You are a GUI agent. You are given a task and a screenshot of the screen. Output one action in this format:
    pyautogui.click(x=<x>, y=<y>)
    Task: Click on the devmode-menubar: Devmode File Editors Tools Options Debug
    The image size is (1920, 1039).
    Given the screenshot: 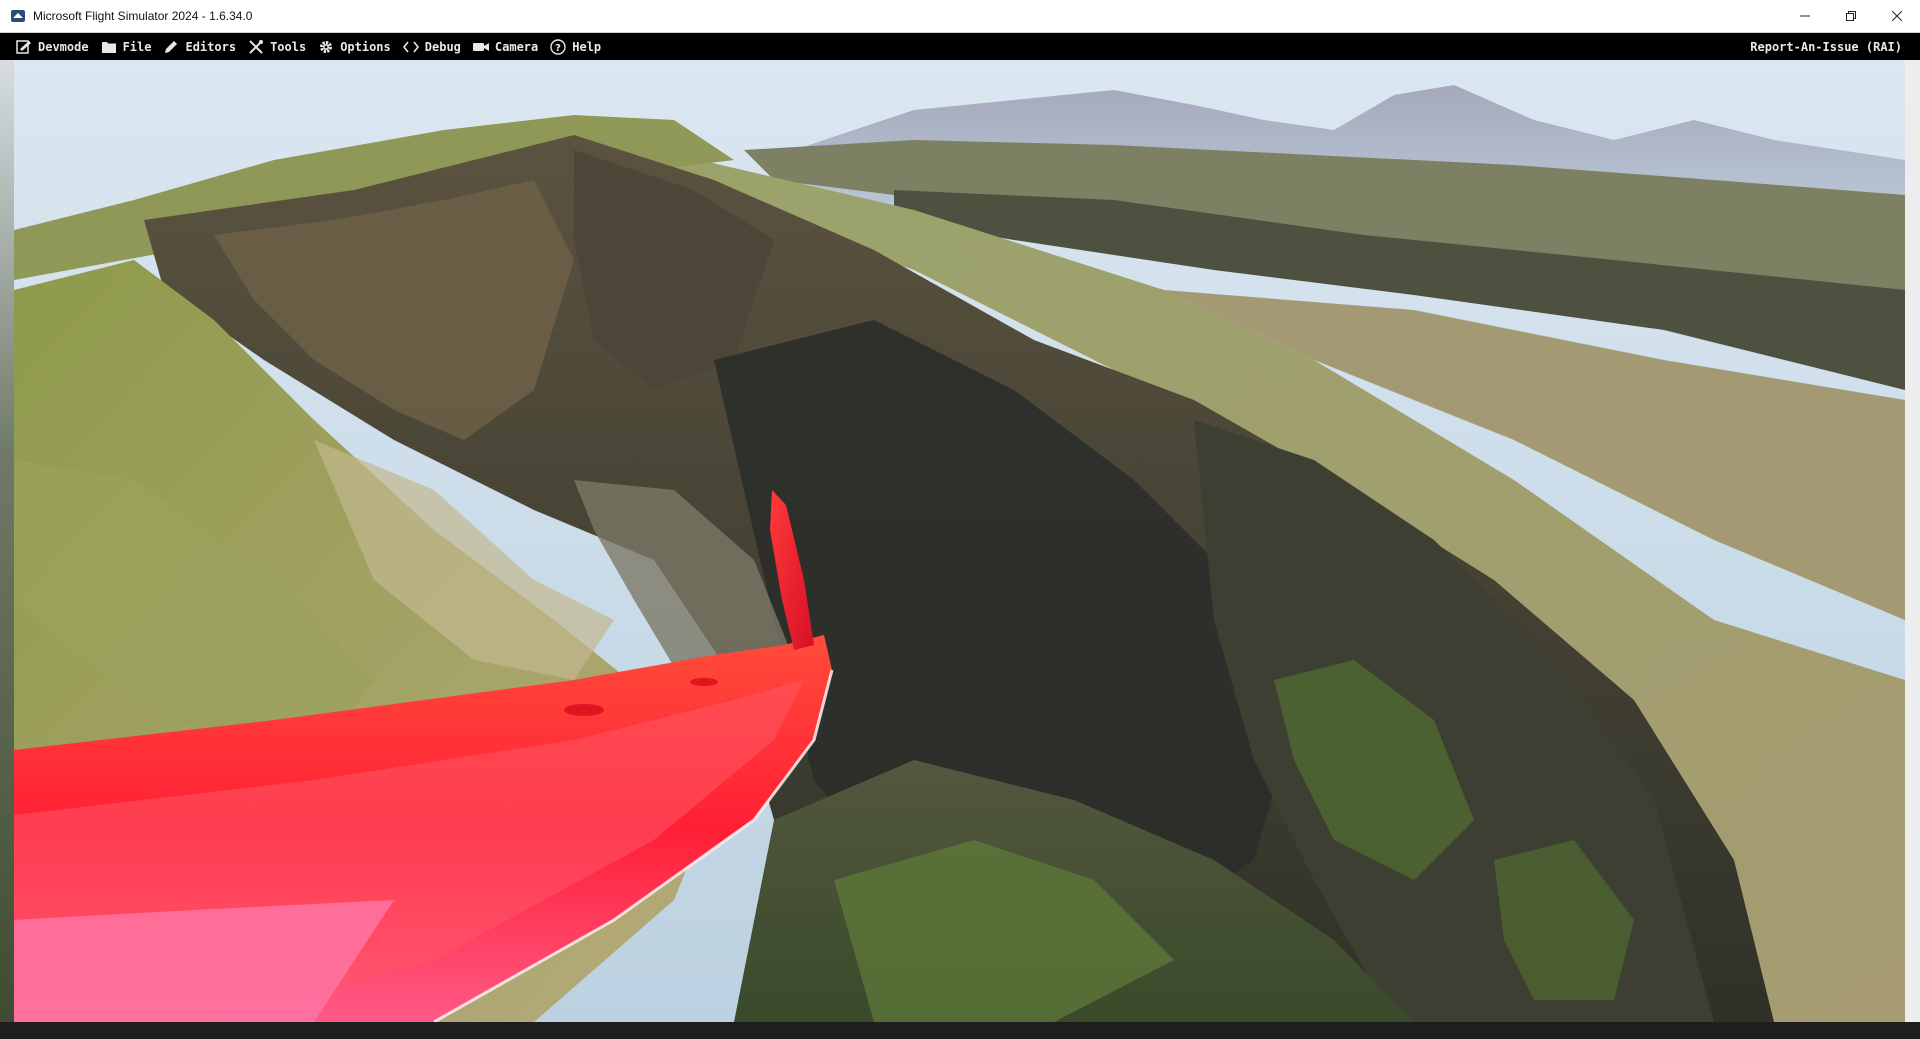 What is the action you would take?
    pyautogui.click(x=960, y=46)
    